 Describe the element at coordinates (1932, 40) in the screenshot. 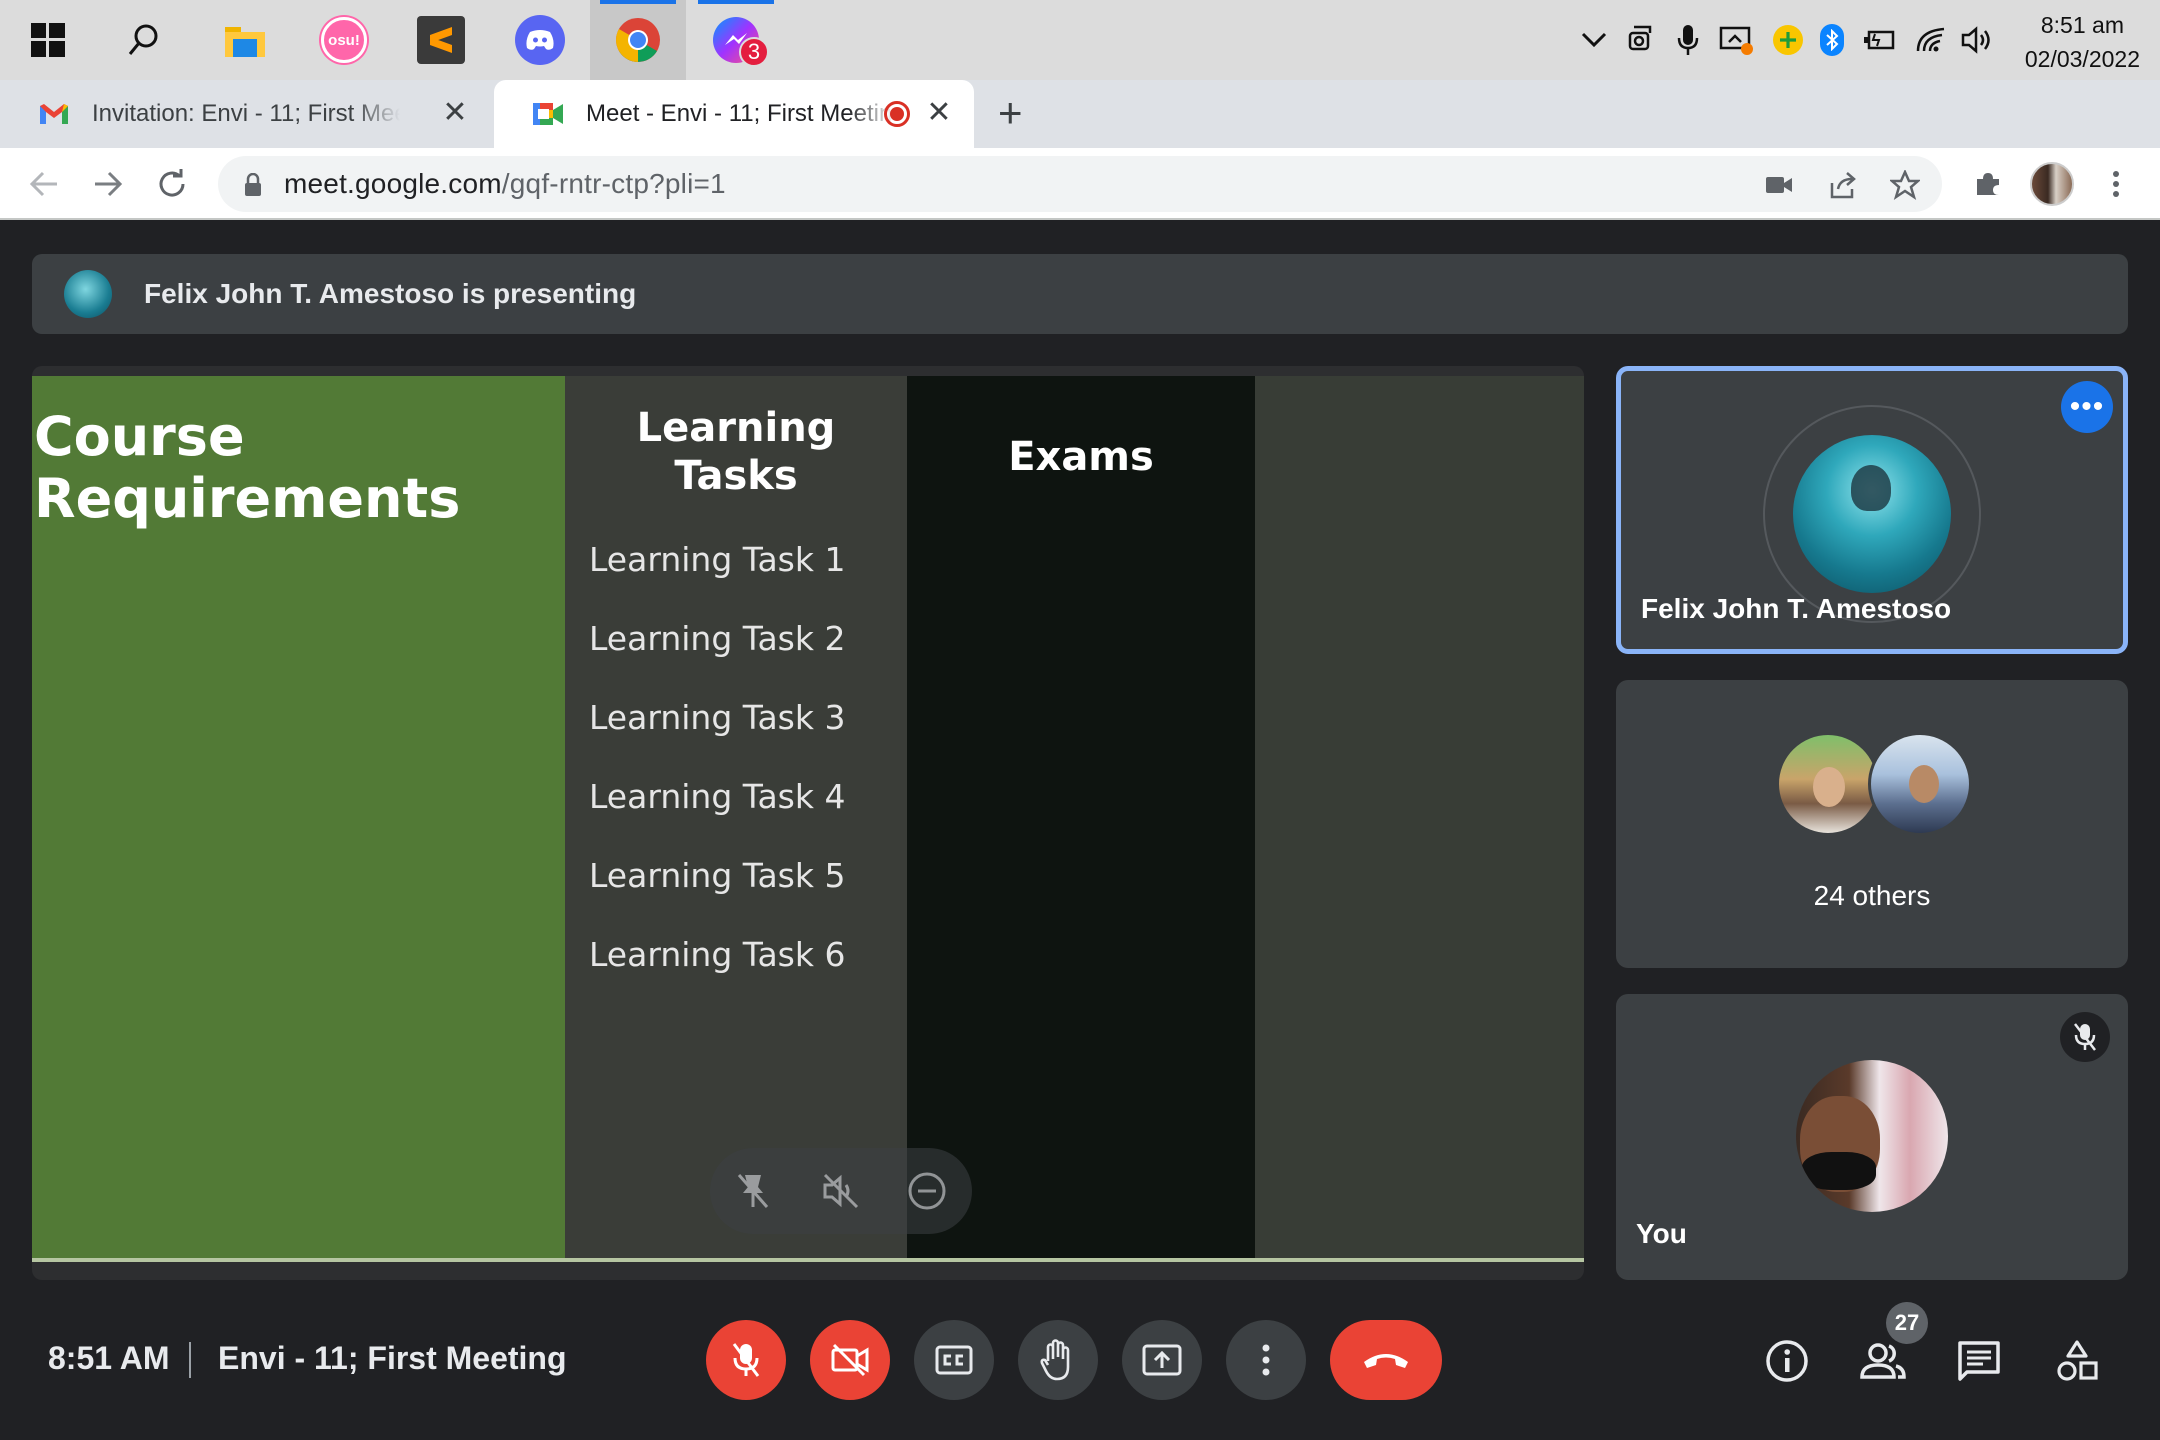

I see `wifi-icon` at that location.